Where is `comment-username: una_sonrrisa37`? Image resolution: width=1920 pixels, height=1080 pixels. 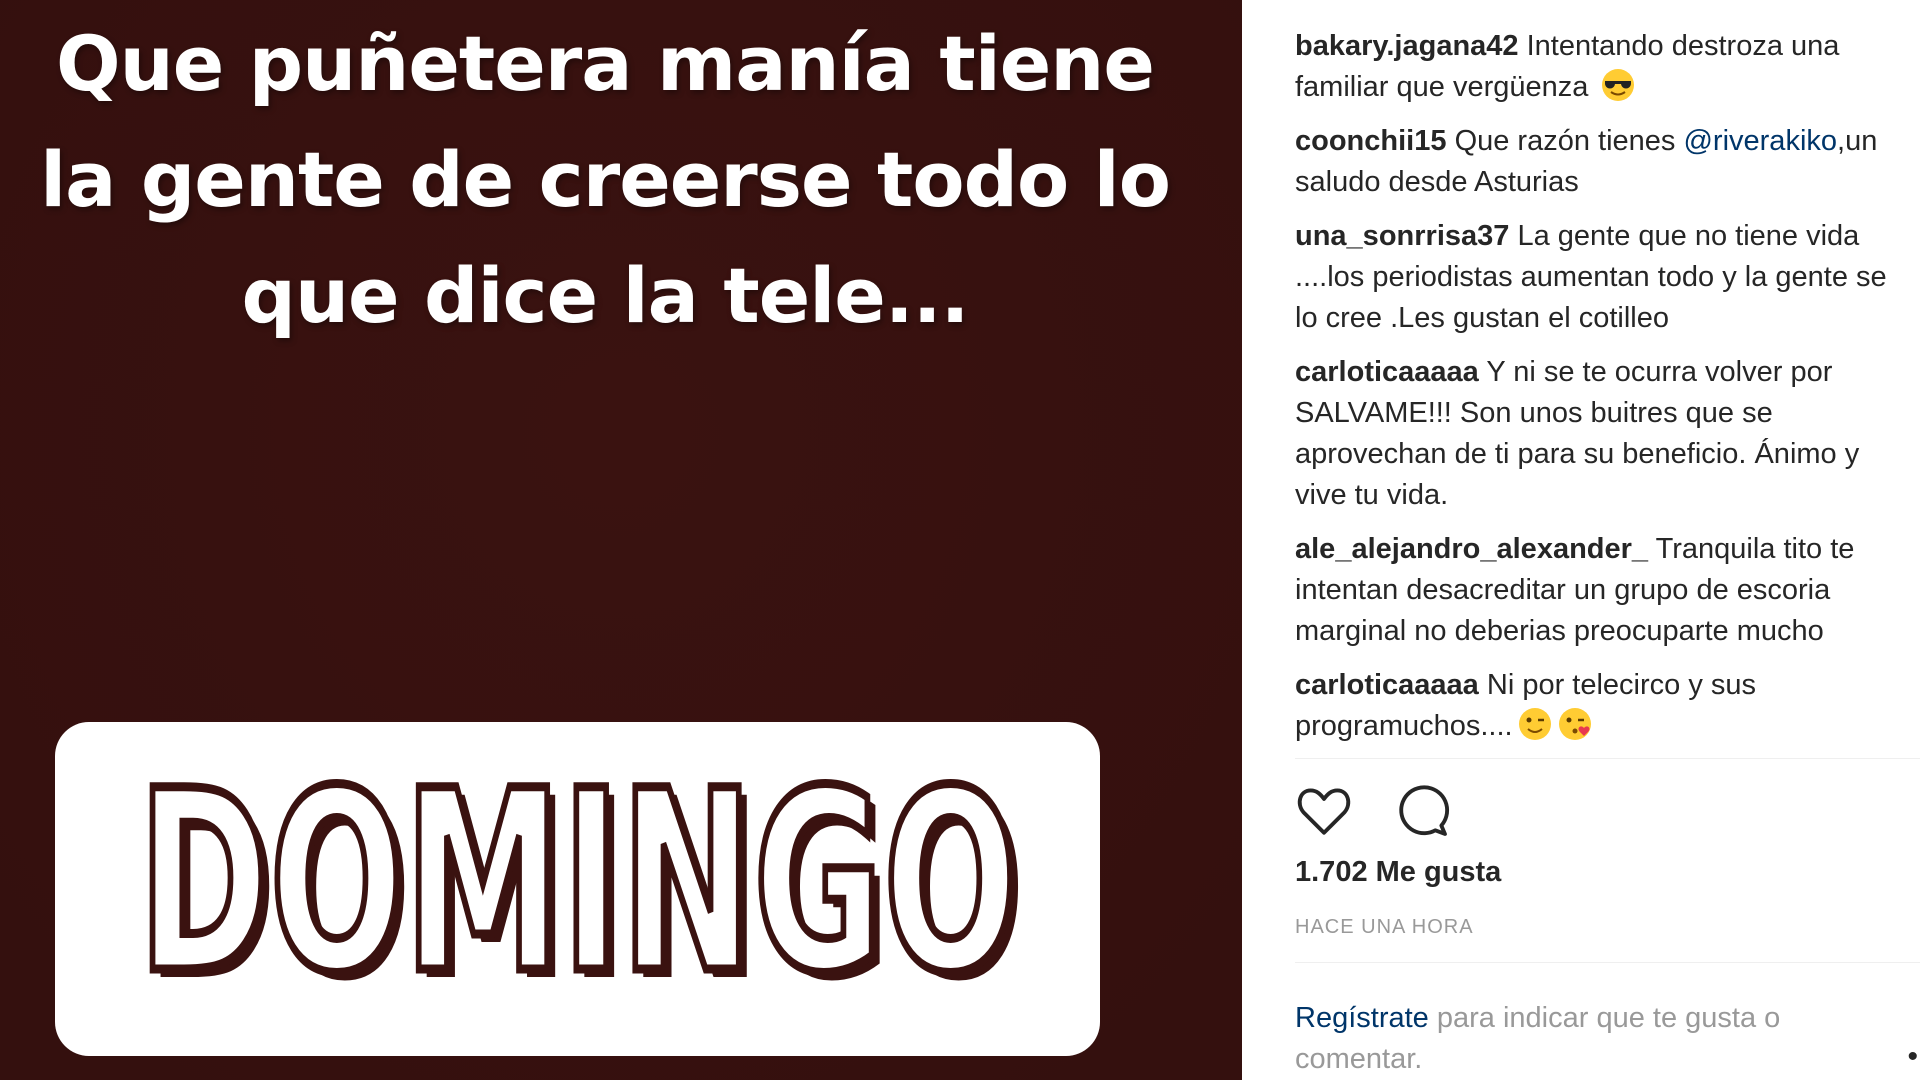 comment-username: una_sonrrisa37 is located at coordinates (1402, 236).